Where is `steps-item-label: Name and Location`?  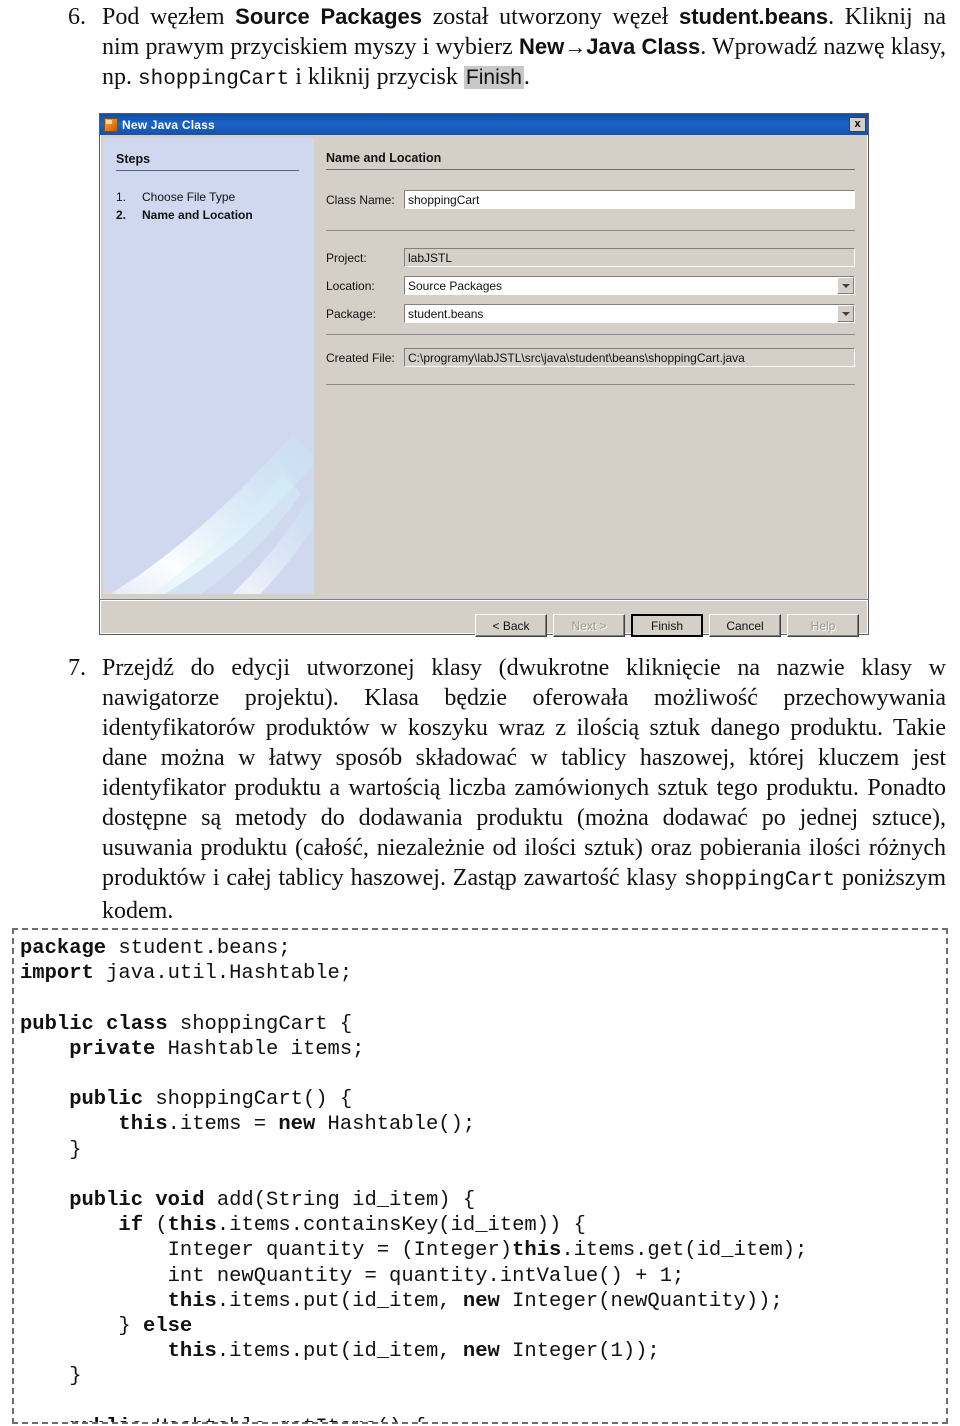 steps-item-label: Name and Location is located at coordinates (197, 215).